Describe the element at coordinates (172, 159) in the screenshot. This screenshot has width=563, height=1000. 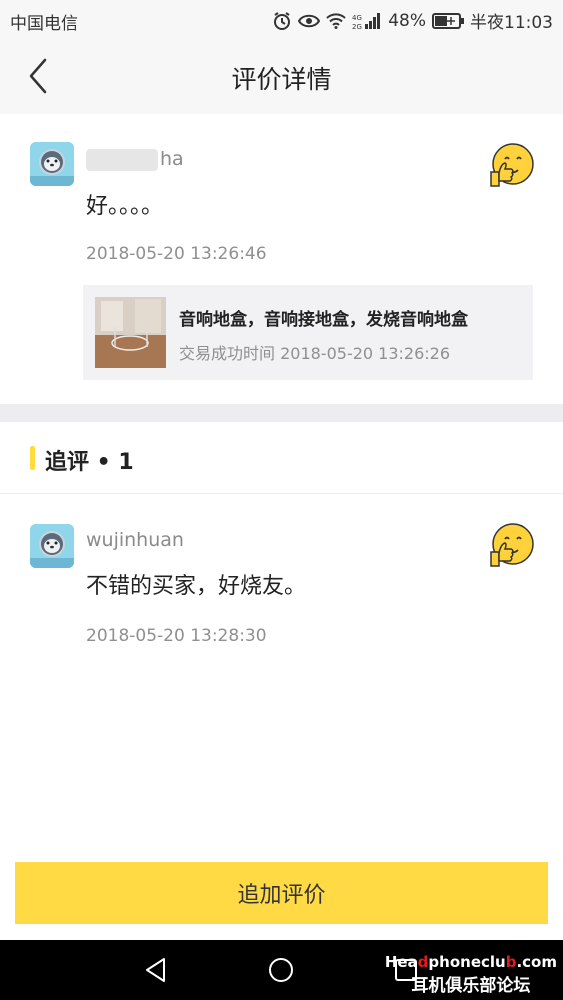
I see `reviewer-name-text: ha` at that location.